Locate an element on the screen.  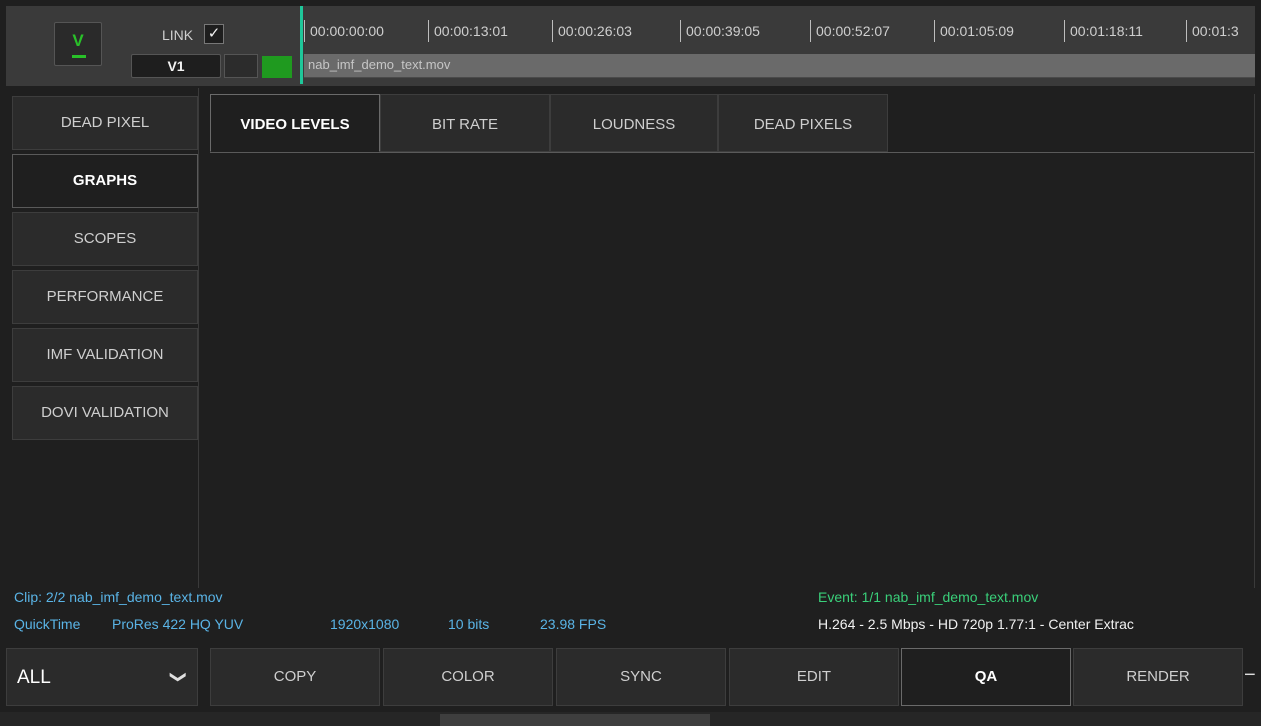
track-enable-toggle is located at coordinates (277, 67).